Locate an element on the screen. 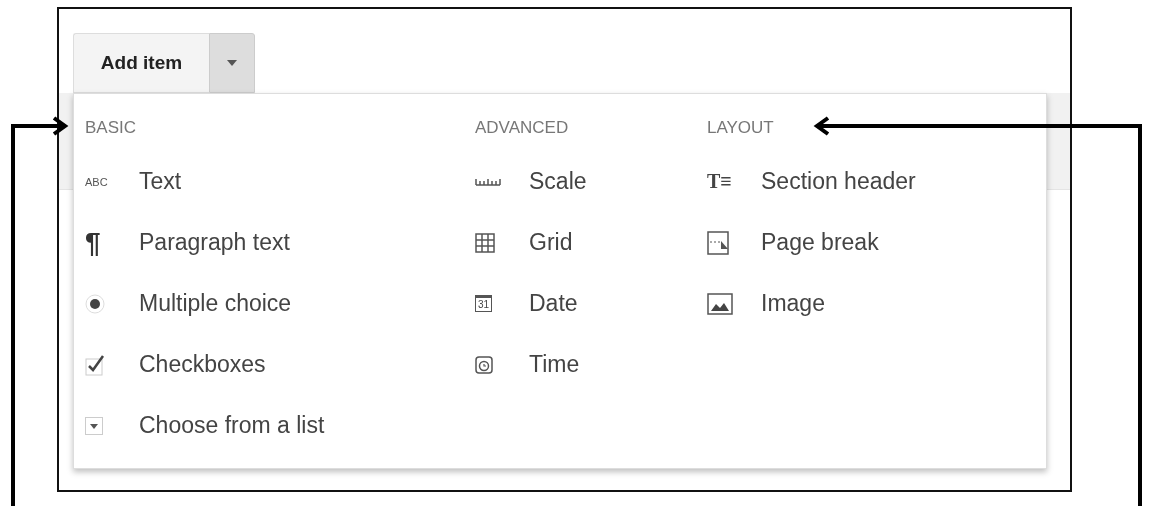 This screenshot has width=1152, height=506. menu-item: ¶ Paragraph text is located at coordinates (280, 242).